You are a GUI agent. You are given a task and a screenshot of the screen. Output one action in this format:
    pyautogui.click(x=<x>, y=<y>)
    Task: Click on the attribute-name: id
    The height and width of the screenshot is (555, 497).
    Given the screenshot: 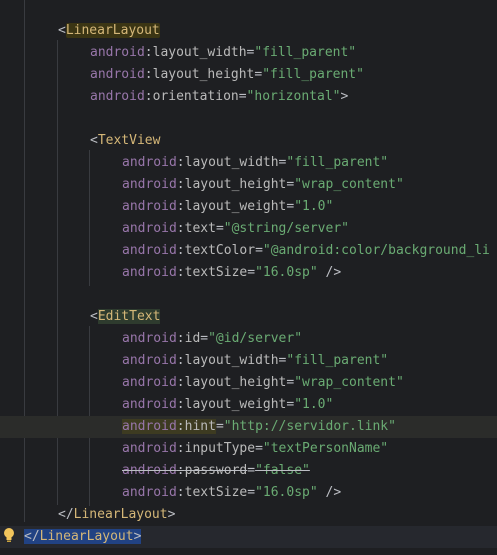 What is the action you would take?
    pyautogui.click(x=192, y=338)
    